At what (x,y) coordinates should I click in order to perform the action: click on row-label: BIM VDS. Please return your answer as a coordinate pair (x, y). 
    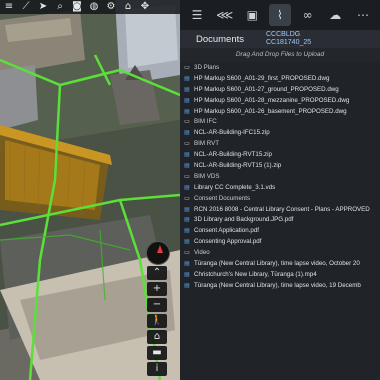
    Looking at the image, I should click on (207, 176).